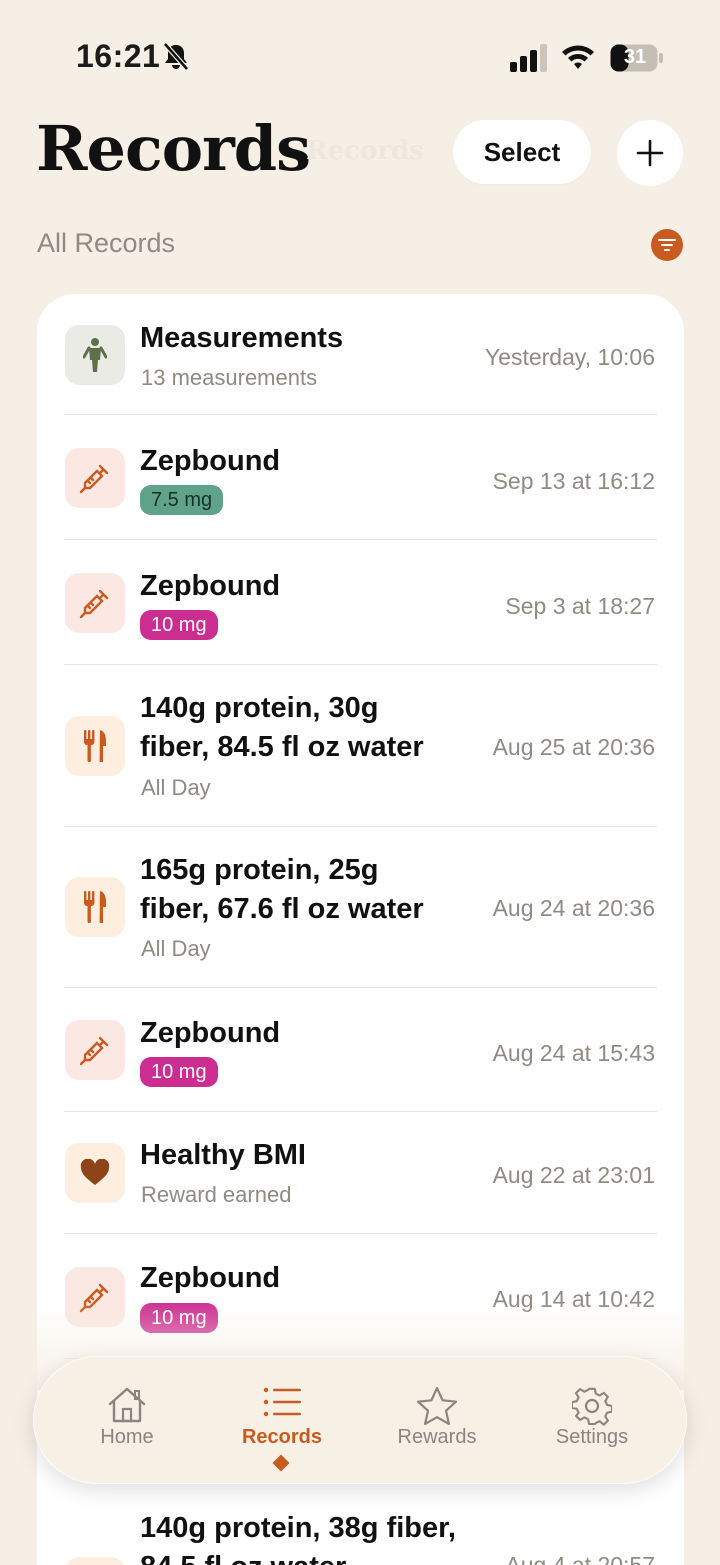  I want to click on tab-label: Settings, so click(592, 1437).